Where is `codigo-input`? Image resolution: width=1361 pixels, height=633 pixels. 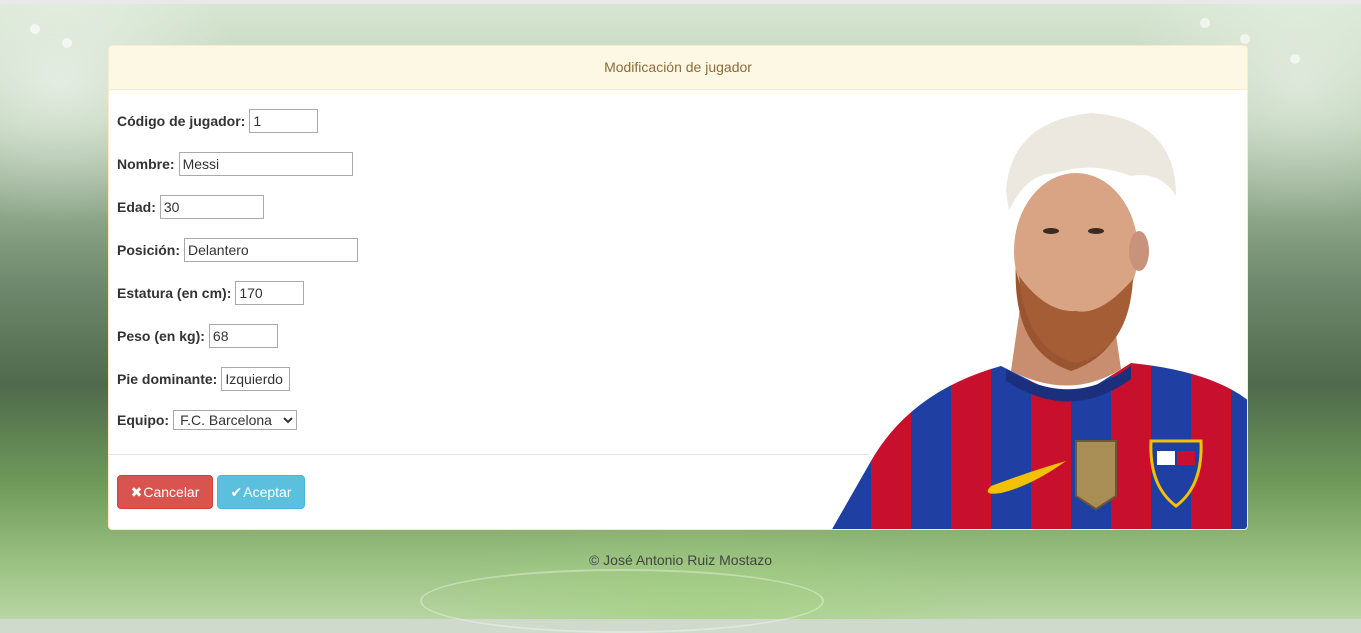
codigo-input is located at coordinates (284, 121).